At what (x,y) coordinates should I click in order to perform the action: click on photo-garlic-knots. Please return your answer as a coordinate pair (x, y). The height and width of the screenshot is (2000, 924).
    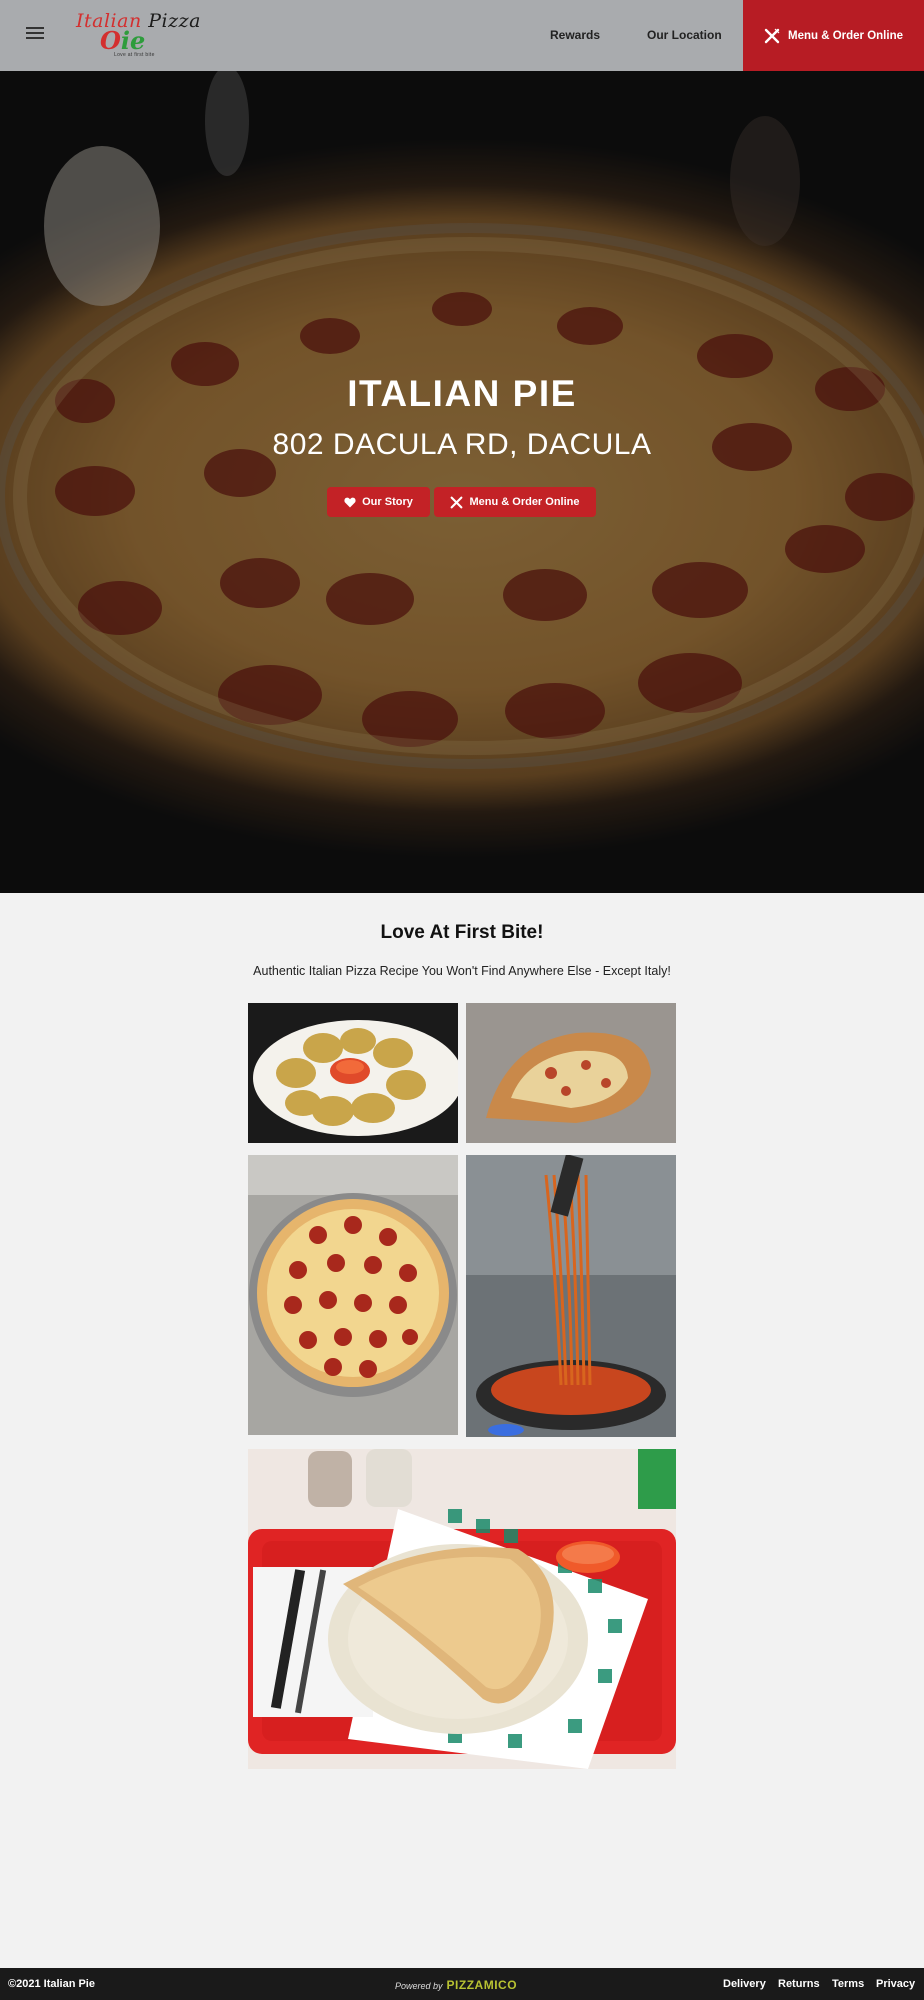
    Looking at the image, I should click on (353, 1073).